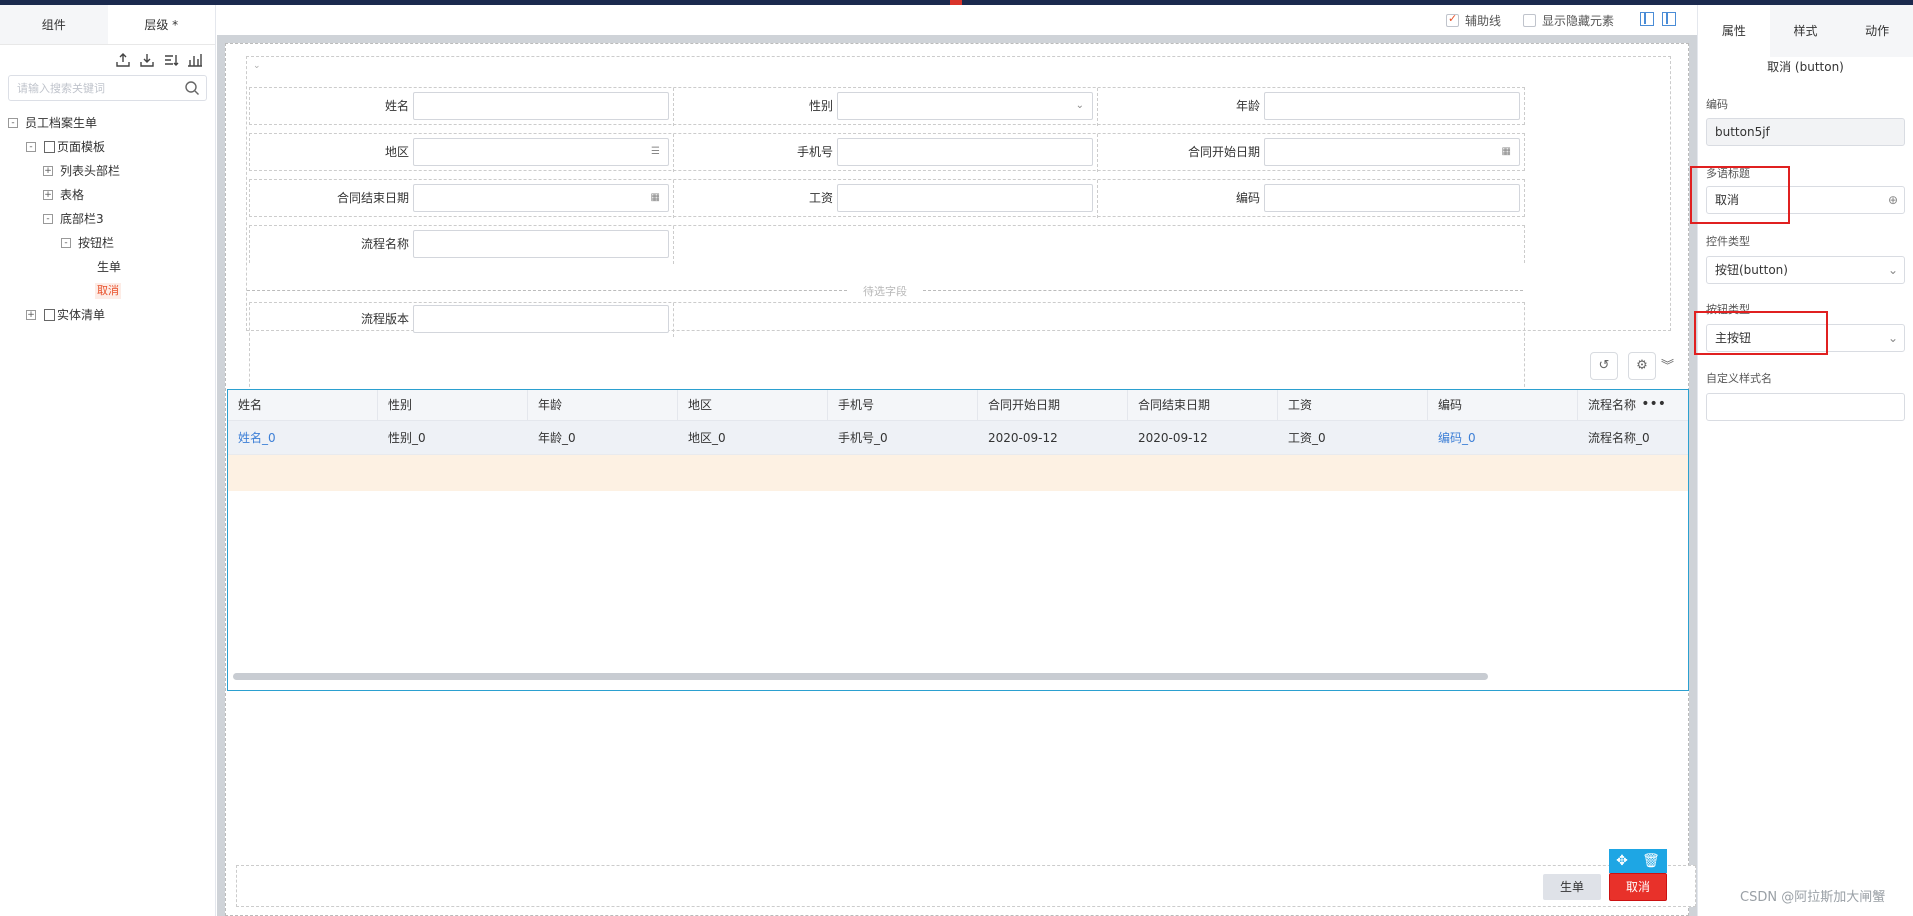  What do you see at coordinates (860, 676) in the screenshot?
I see `horizontal-scrollbar` at bounding box center [860, 676].